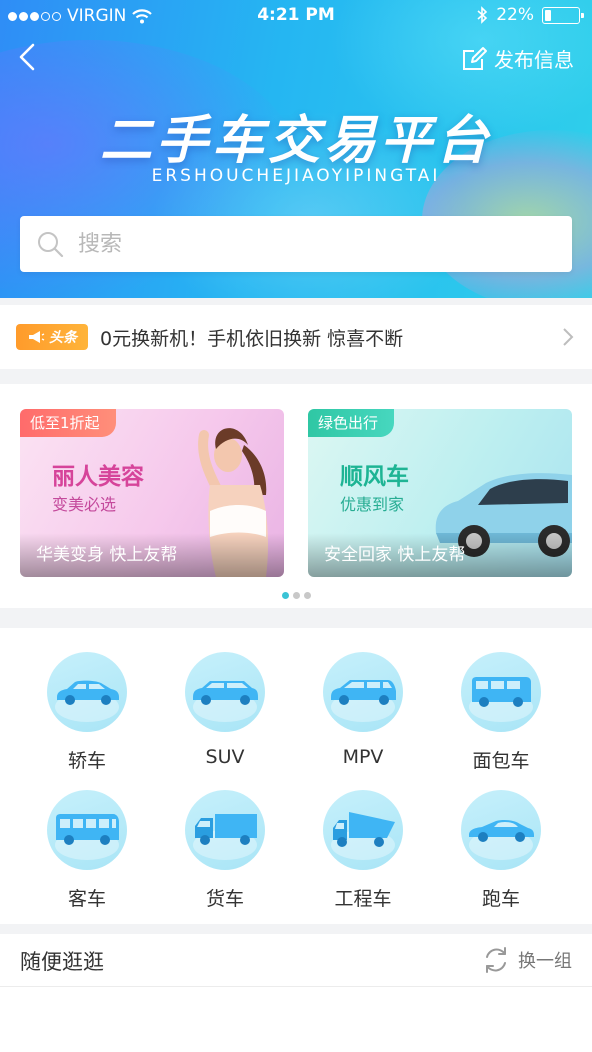  I want to click on publish-button: 发布信息, so click(517, 58).